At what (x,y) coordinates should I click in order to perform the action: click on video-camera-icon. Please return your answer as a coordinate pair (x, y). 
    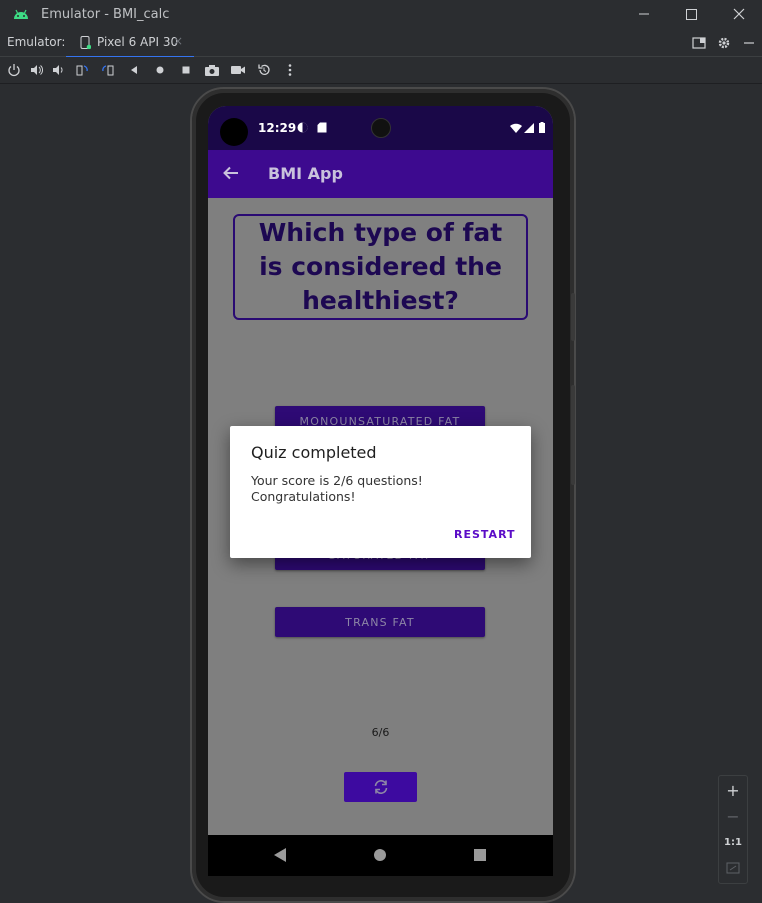
    Looking at the image, I should click on (238, 70).